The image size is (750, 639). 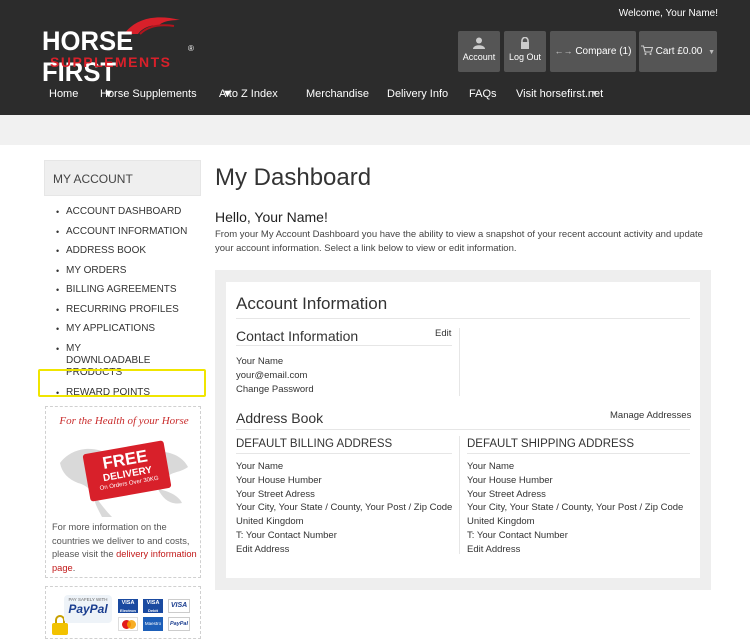 I want to click on billing-street: Your Street Adress, so click(x=275, y=494).